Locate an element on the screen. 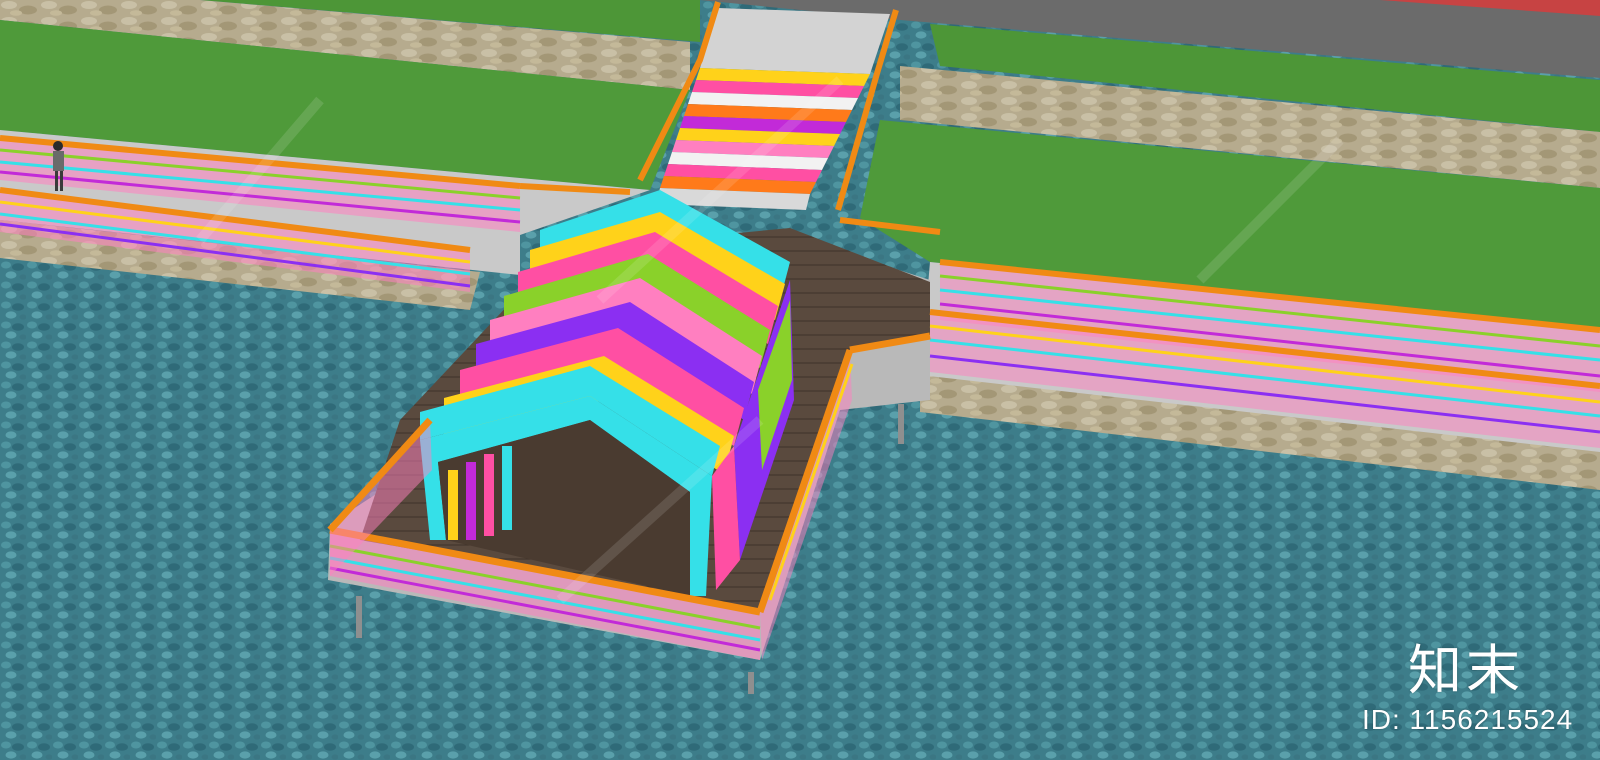  watermark-logo: 知末 is located at coordinates (1466, 670).